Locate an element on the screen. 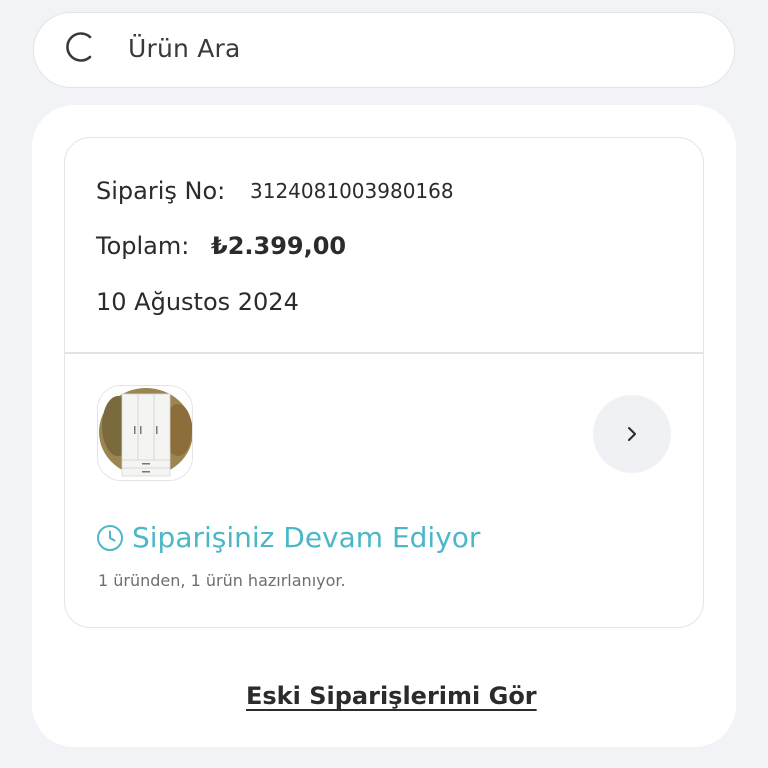 The height and width of the screenshot is (768, 768). order-details-button is located at coordinates (632, 434).